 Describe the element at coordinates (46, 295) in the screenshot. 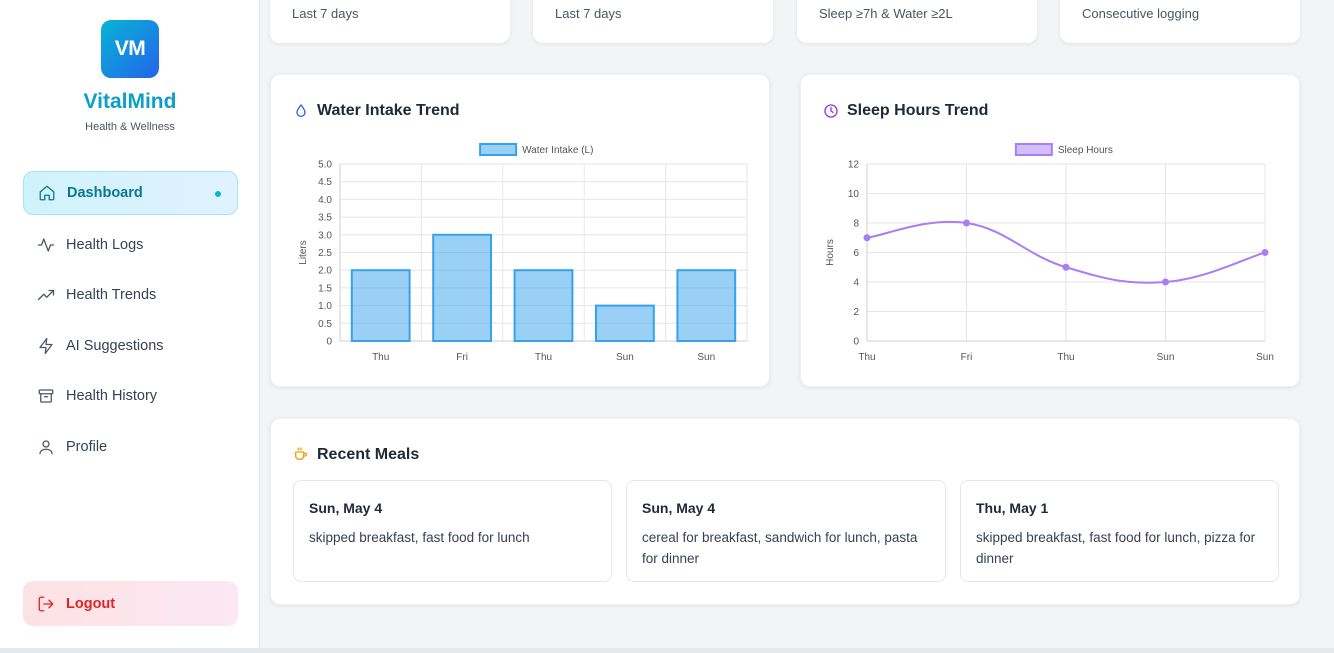

I see `trending-up-icon` at that location.